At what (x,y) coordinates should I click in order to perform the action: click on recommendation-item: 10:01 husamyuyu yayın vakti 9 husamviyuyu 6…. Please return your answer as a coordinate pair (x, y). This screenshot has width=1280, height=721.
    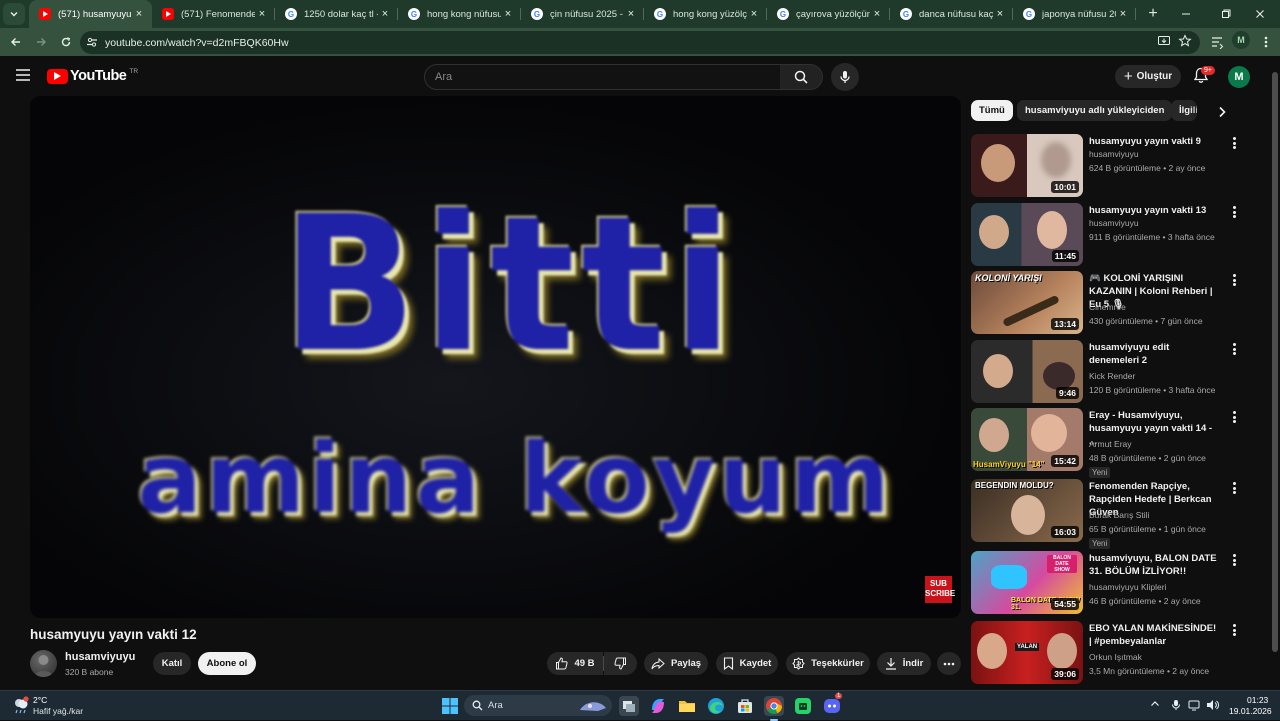
    Looking at the image, I should click on (1107, 166).